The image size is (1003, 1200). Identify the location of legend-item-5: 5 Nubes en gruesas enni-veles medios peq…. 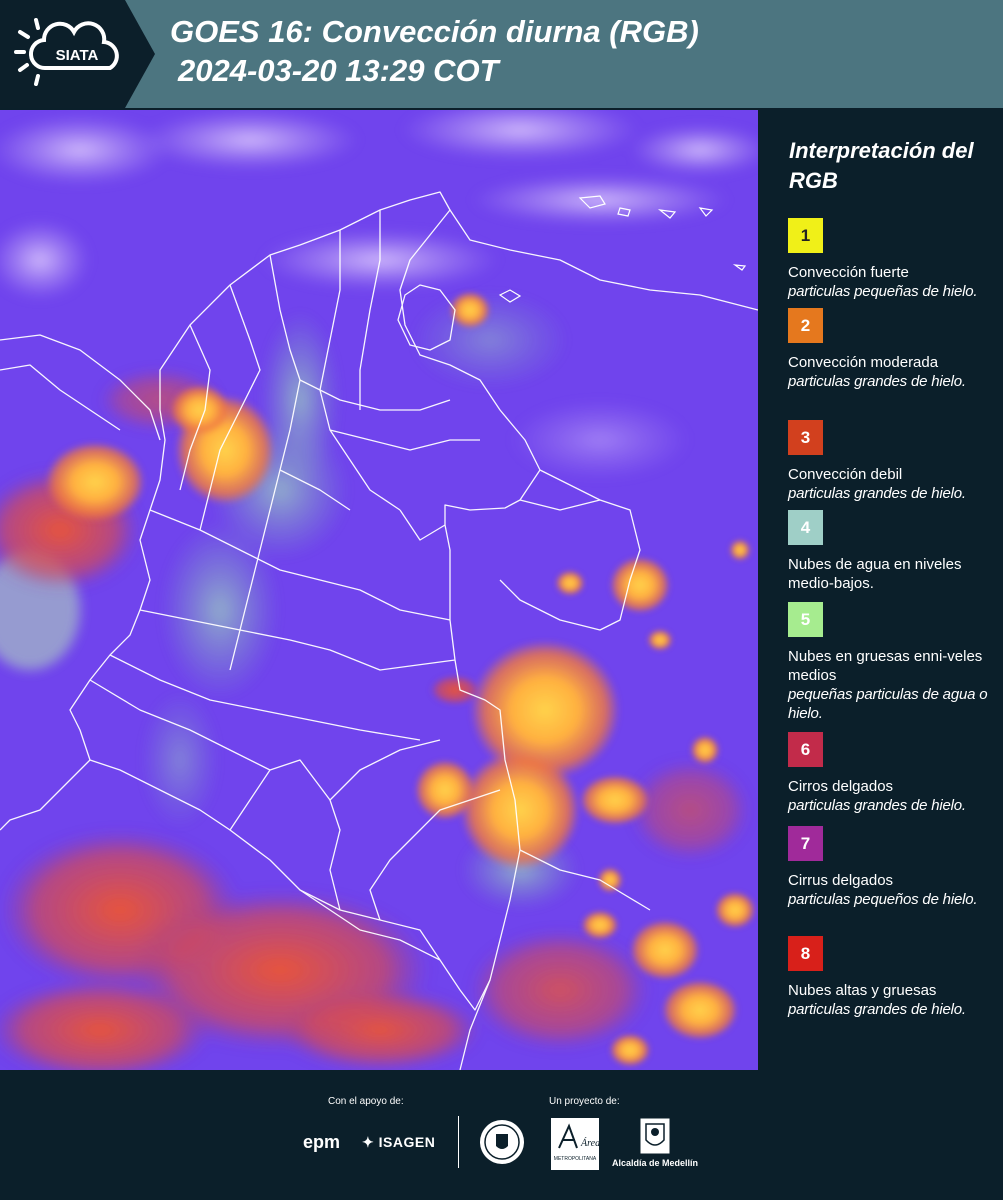
(893, 662).